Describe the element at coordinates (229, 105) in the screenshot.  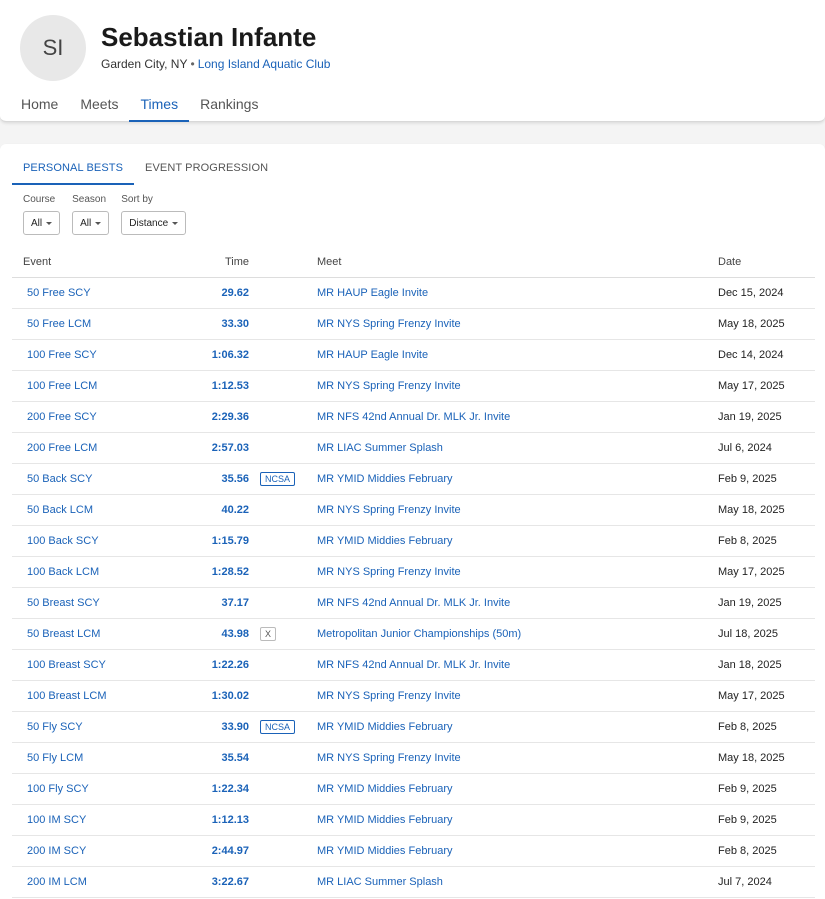
I see `nav-tab-rankings: Rankings` at that location.